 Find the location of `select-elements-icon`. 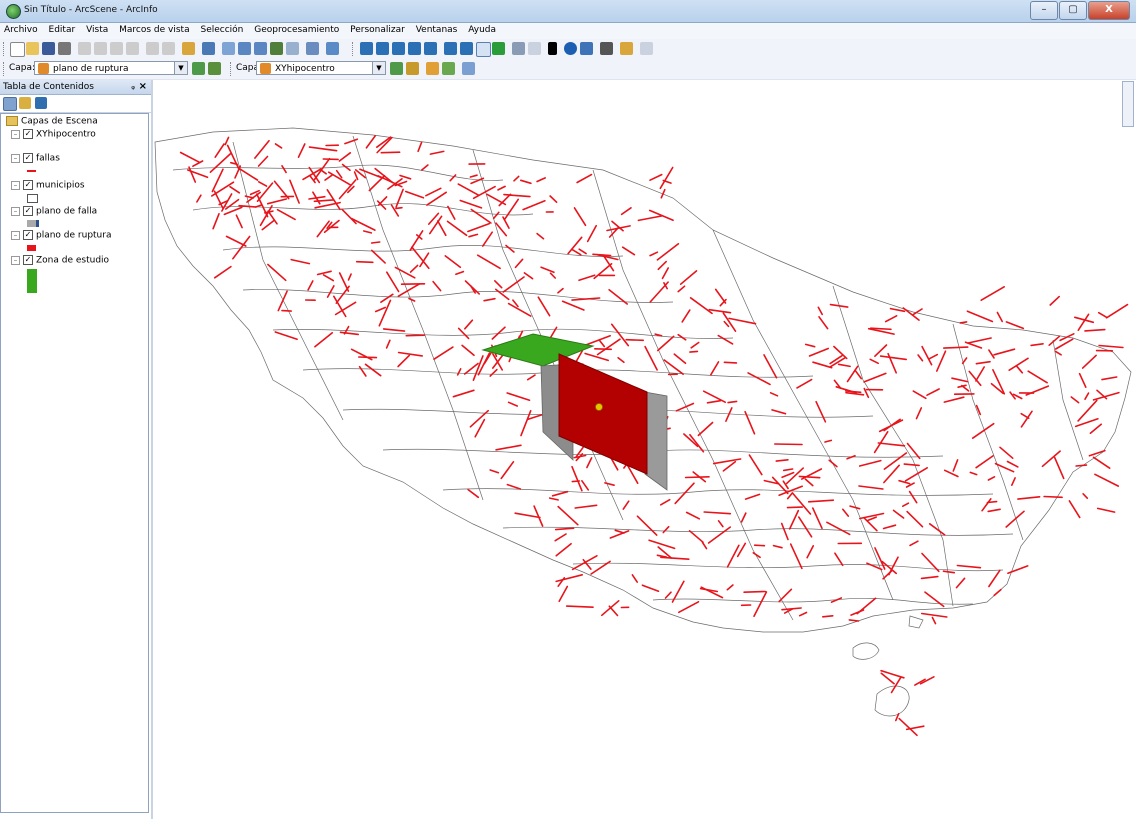

select-elements-icon is located at coordinates (552, 48).